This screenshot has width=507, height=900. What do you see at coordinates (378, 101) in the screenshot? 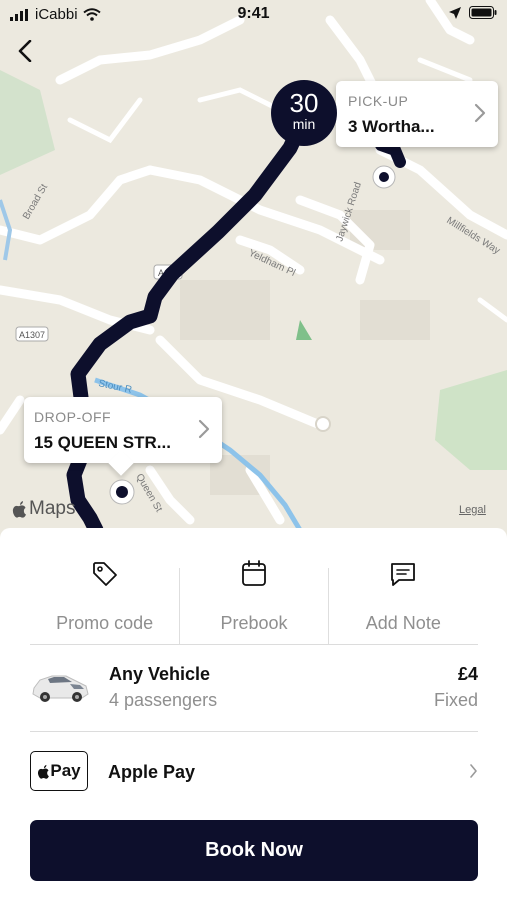
I see `pickup-label: PICK-UP` at bounding box center [378, 101].